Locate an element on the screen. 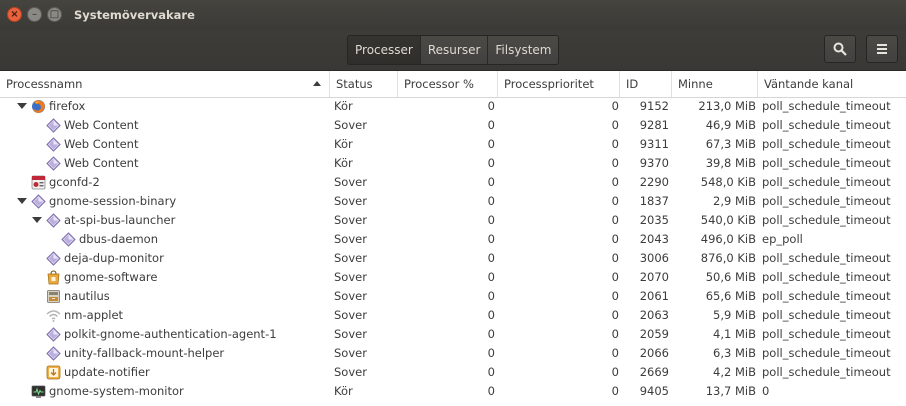 The width and height of the screenshot is (906, 406). toolbar: Processer Resurser Filsystem is located at coordinates (453, 50).